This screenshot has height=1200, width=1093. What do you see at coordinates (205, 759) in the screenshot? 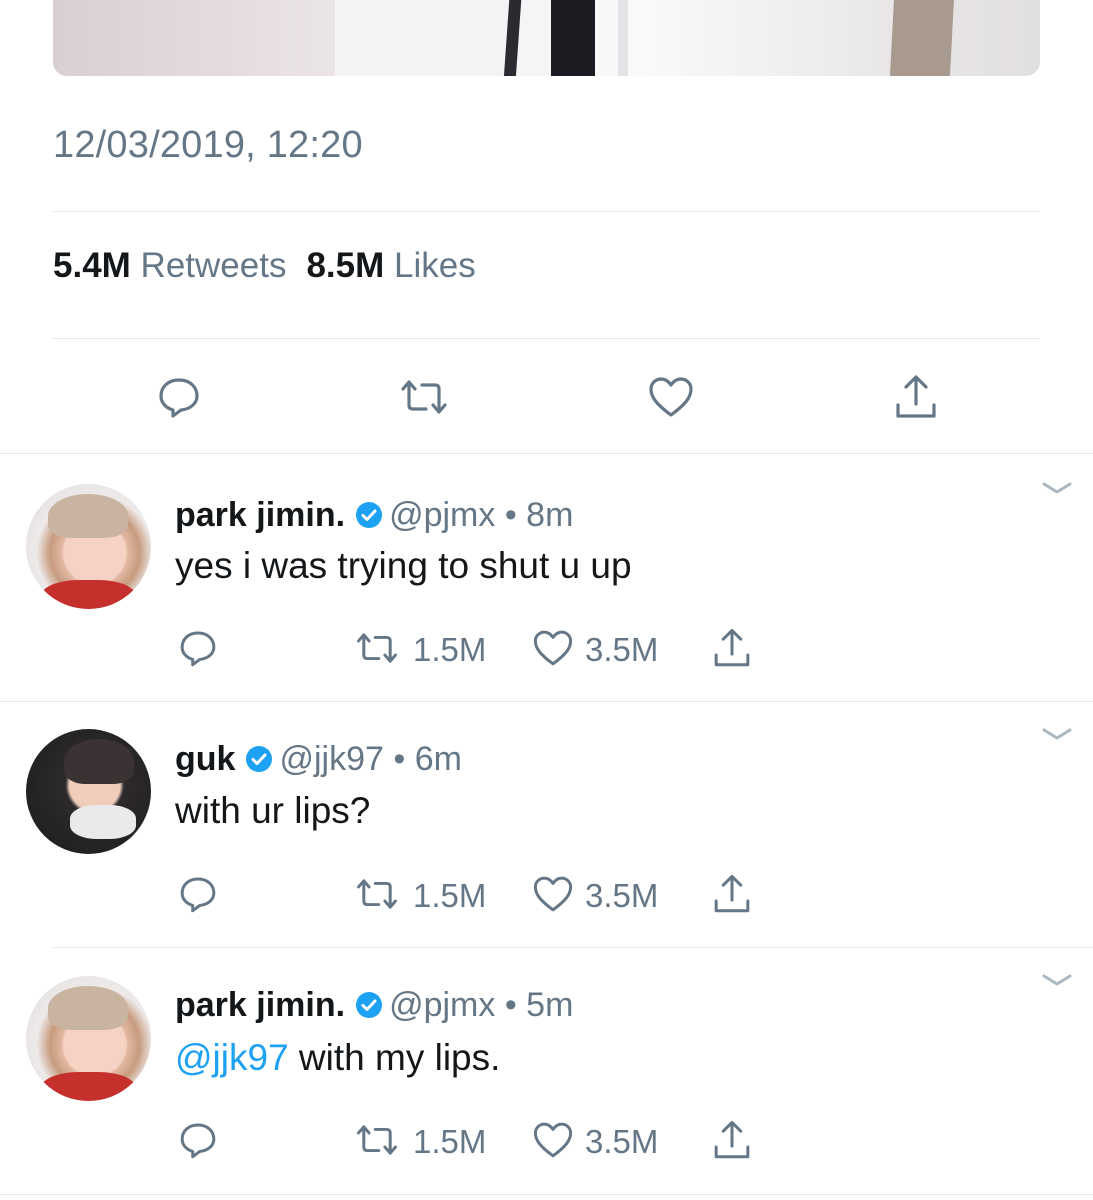
I see `display-name: guk` at bounding box center [205, 759].